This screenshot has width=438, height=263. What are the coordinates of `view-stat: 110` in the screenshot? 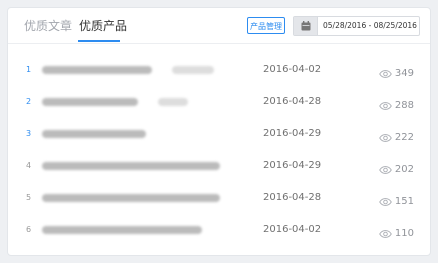 It's located at (396, 231).